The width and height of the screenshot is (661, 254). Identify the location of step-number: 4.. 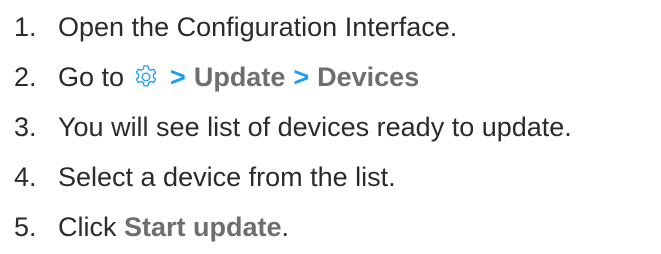
(25, 176).